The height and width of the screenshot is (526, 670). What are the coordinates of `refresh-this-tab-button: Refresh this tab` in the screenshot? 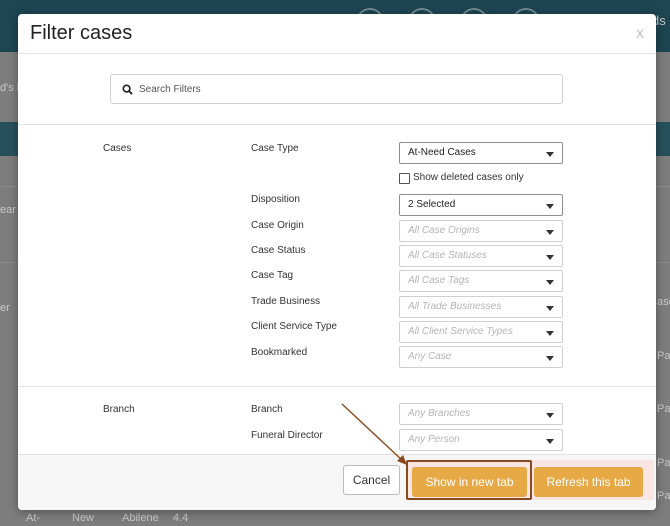 It's located at (588, 482).